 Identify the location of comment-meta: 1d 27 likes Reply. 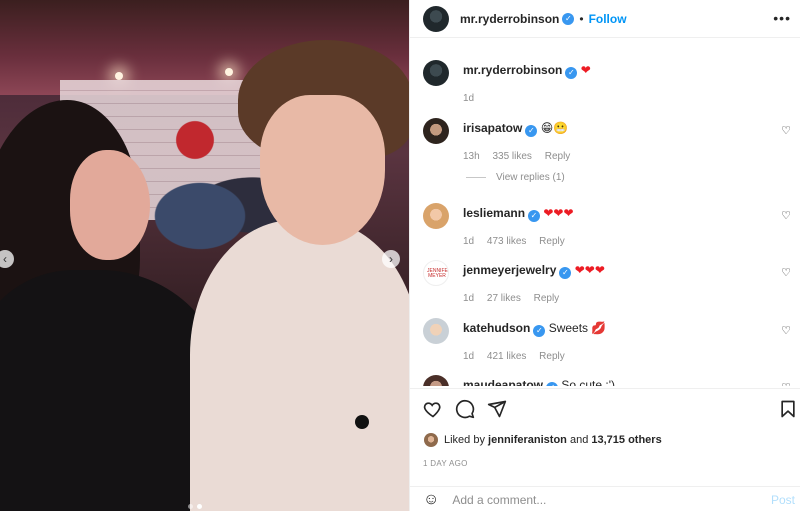
(516, 298).